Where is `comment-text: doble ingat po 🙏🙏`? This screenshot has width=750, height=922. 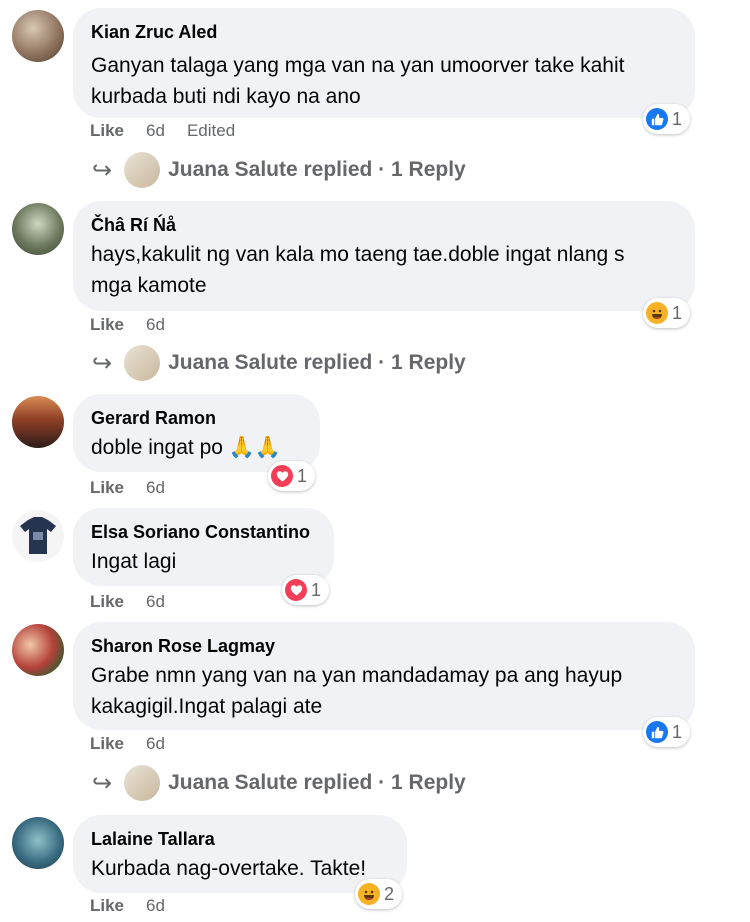
comment-text: doble ingat po 🙏🙏 is located at coordinates (186, 447).